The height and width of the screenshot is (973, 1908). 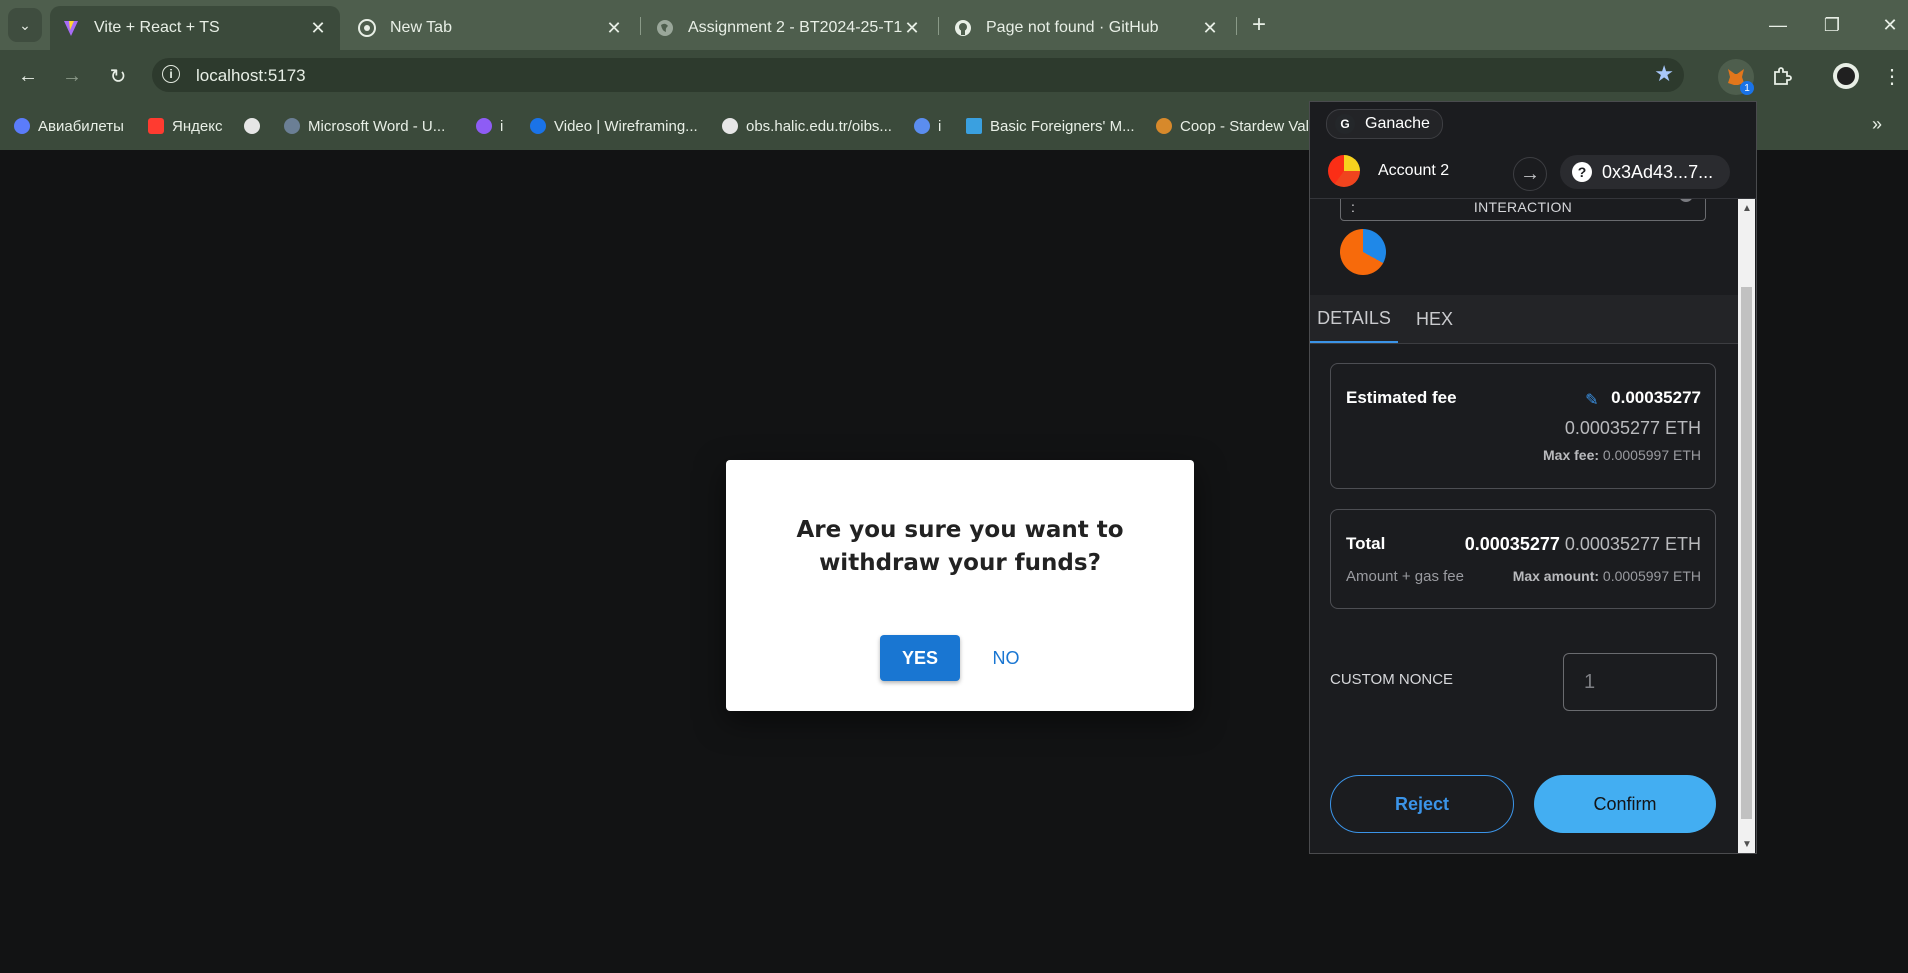 I want to click on custom-nonce-label: CUSTOM NONCE, so click(x=1392, y=679).